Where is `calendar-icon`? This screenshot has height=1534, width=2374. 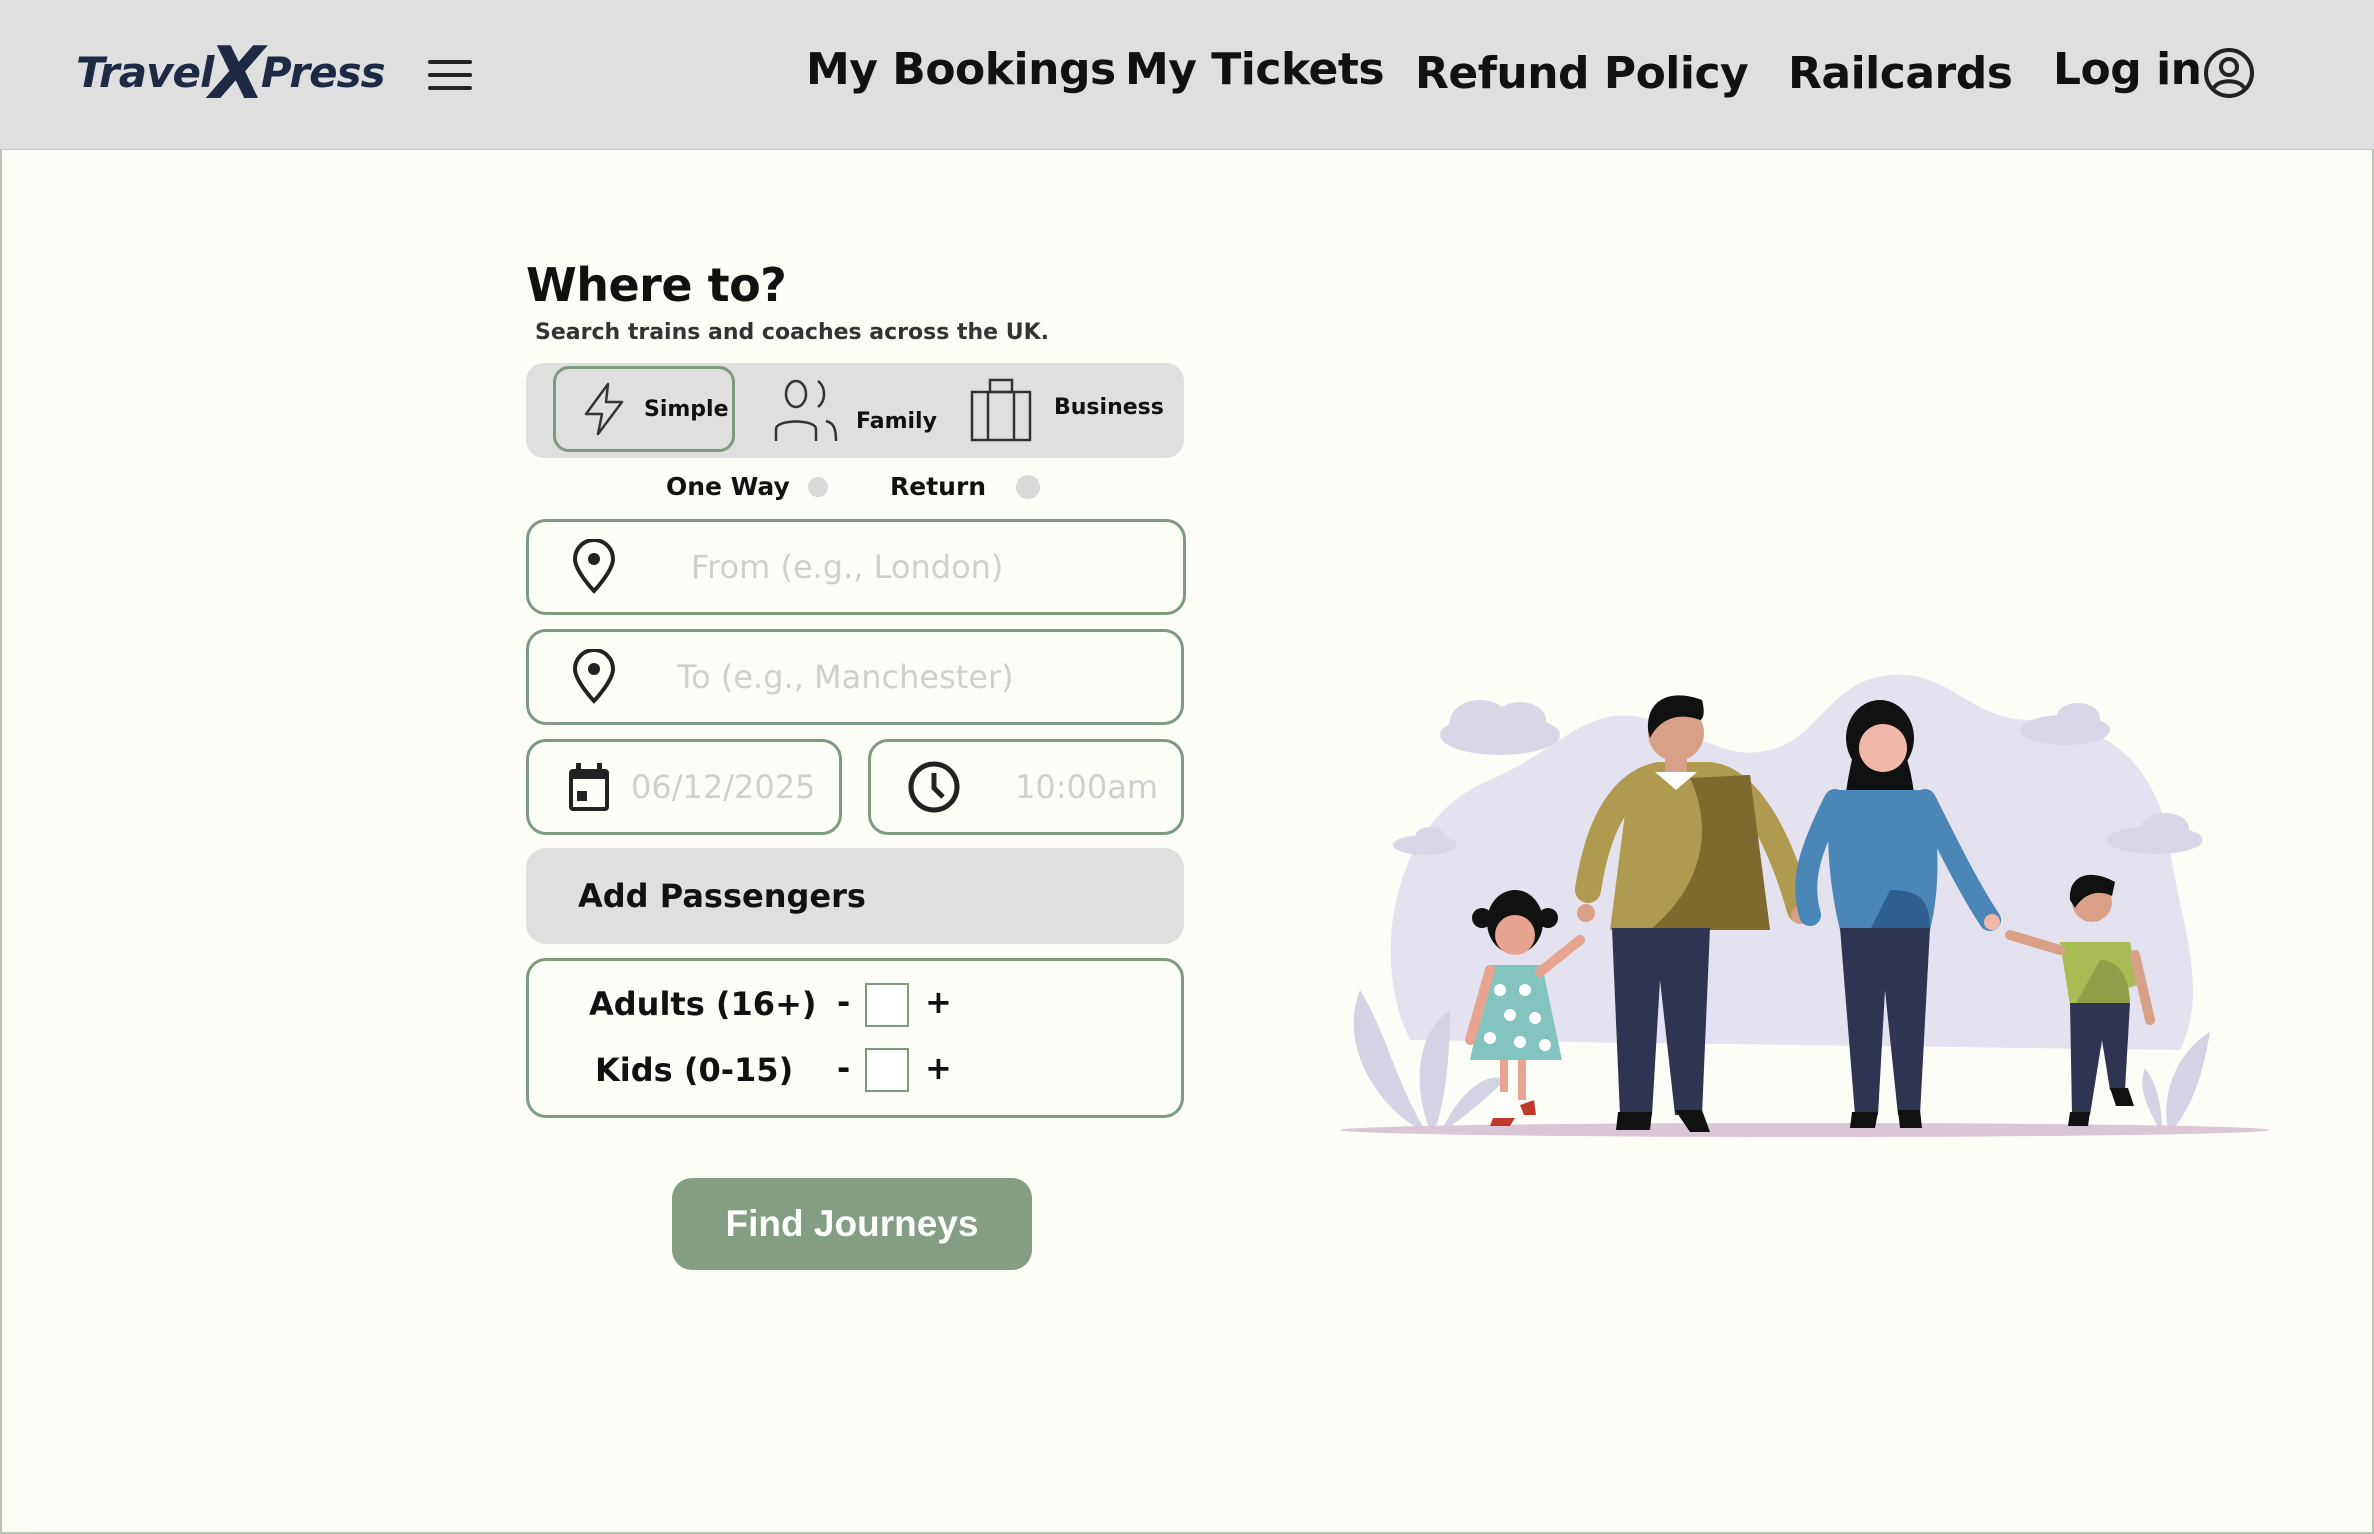
calendar-icon is located at coordinates (589, 787).